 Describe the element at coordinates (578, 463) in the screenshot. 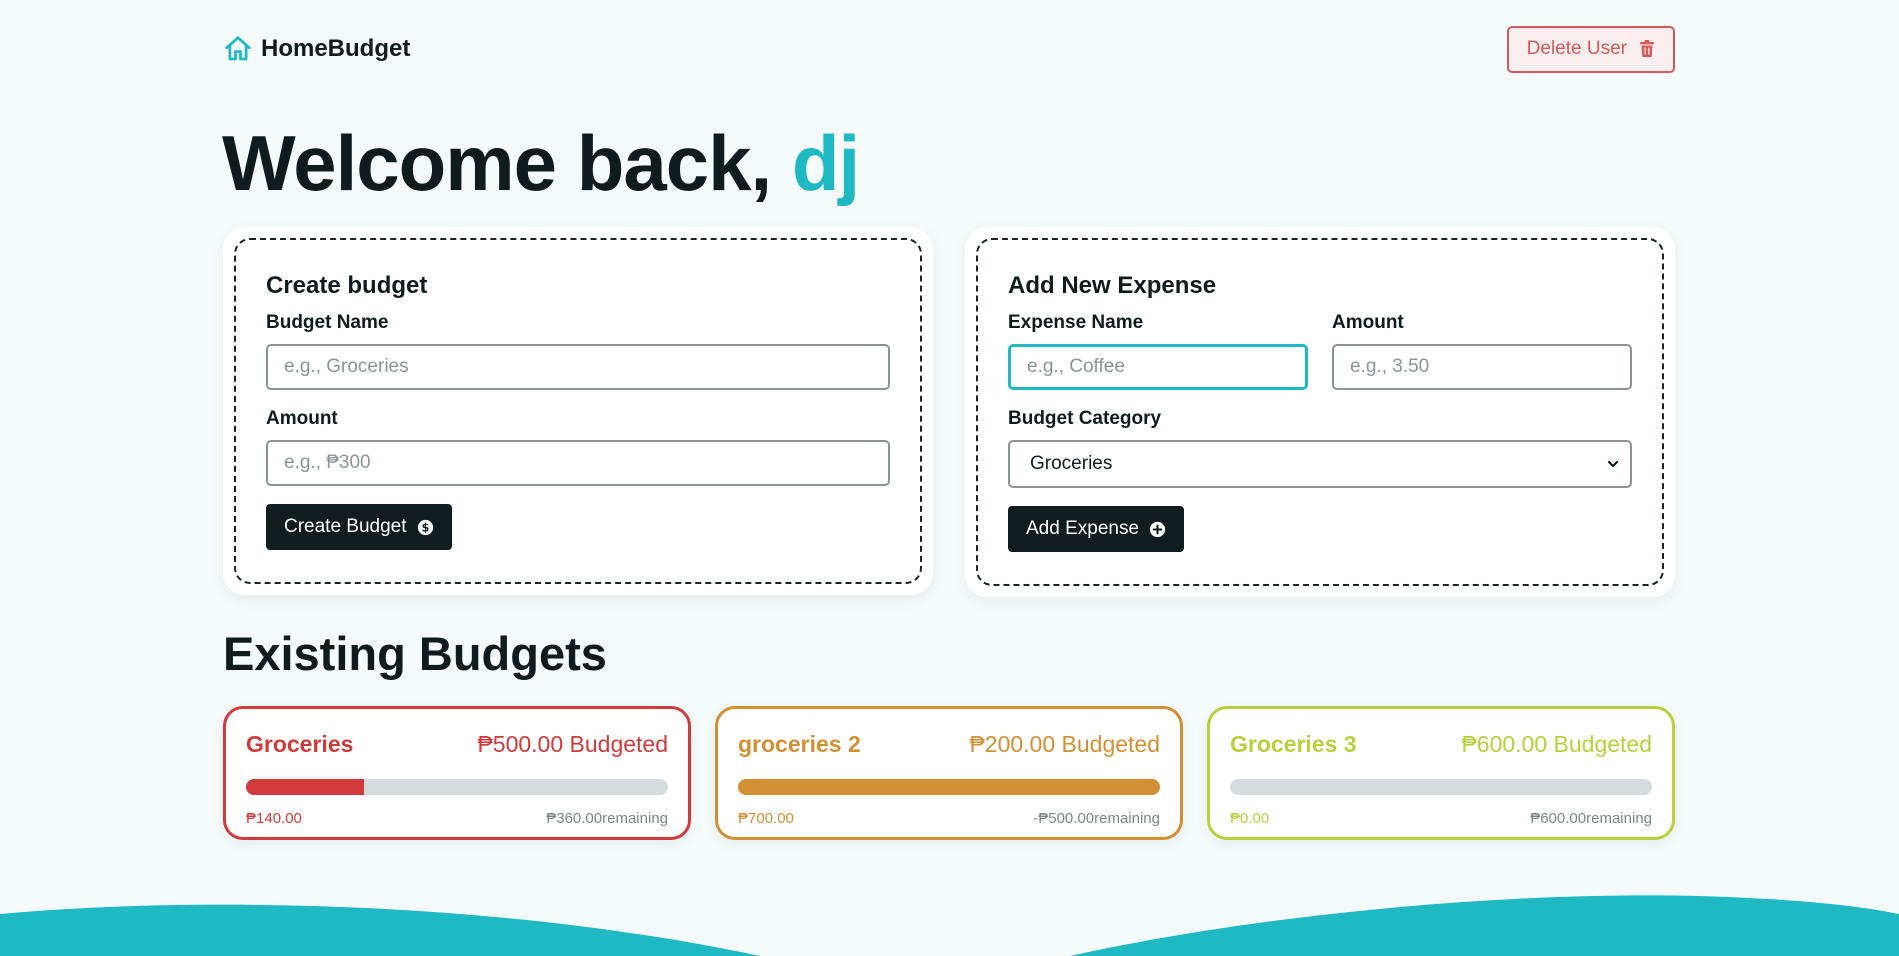

I see `budget-amount-input` at that location.